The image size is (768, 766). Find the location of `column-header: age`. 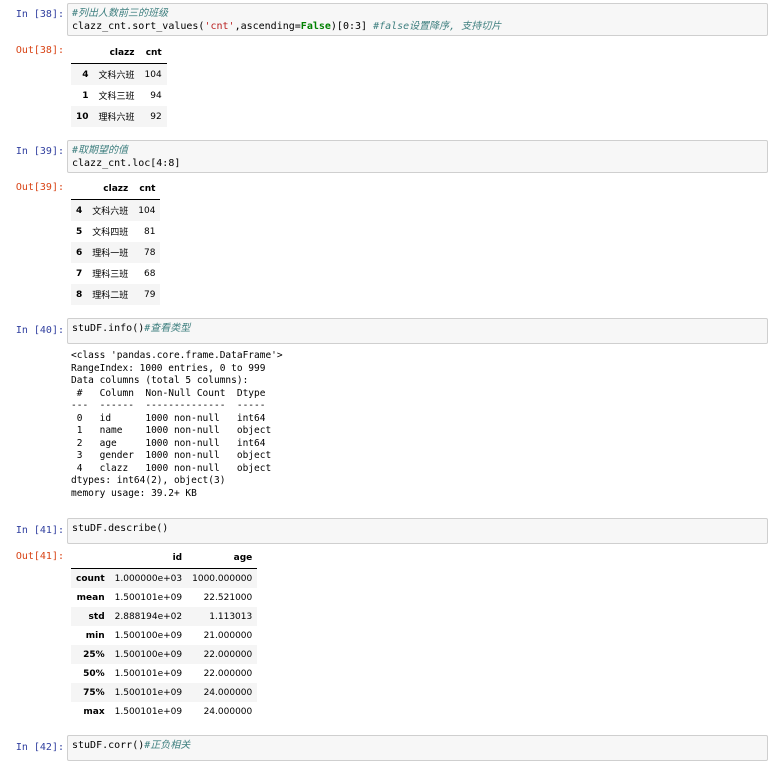

column-header: age is located at coordinates (222, 558).